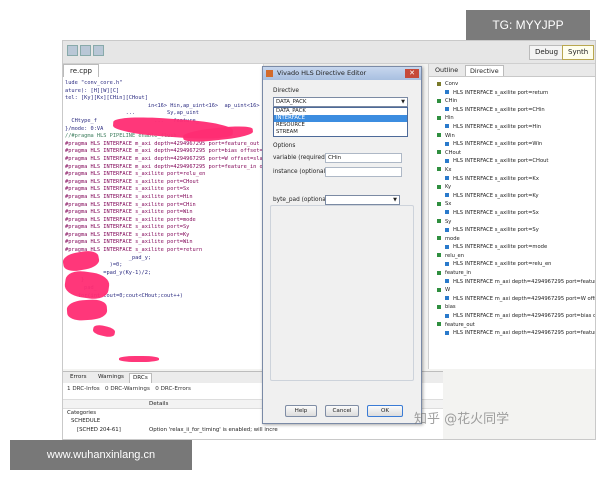 The width and height of the screenshot is (600, 480). What do you see at coordinates (547, 52) in the screenshot?
I see `perspective-debug: Debug` at bounding box center [547, 52].